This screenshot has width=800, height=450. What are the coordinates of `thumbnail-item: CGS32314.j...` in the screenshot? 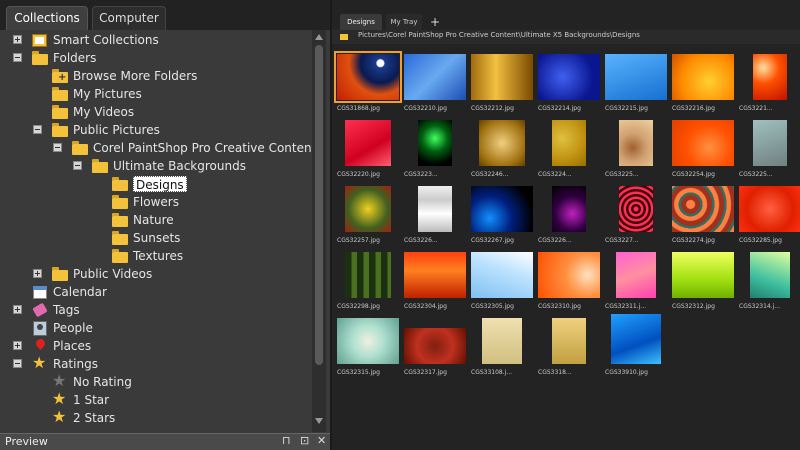 It's located at (769, 279).